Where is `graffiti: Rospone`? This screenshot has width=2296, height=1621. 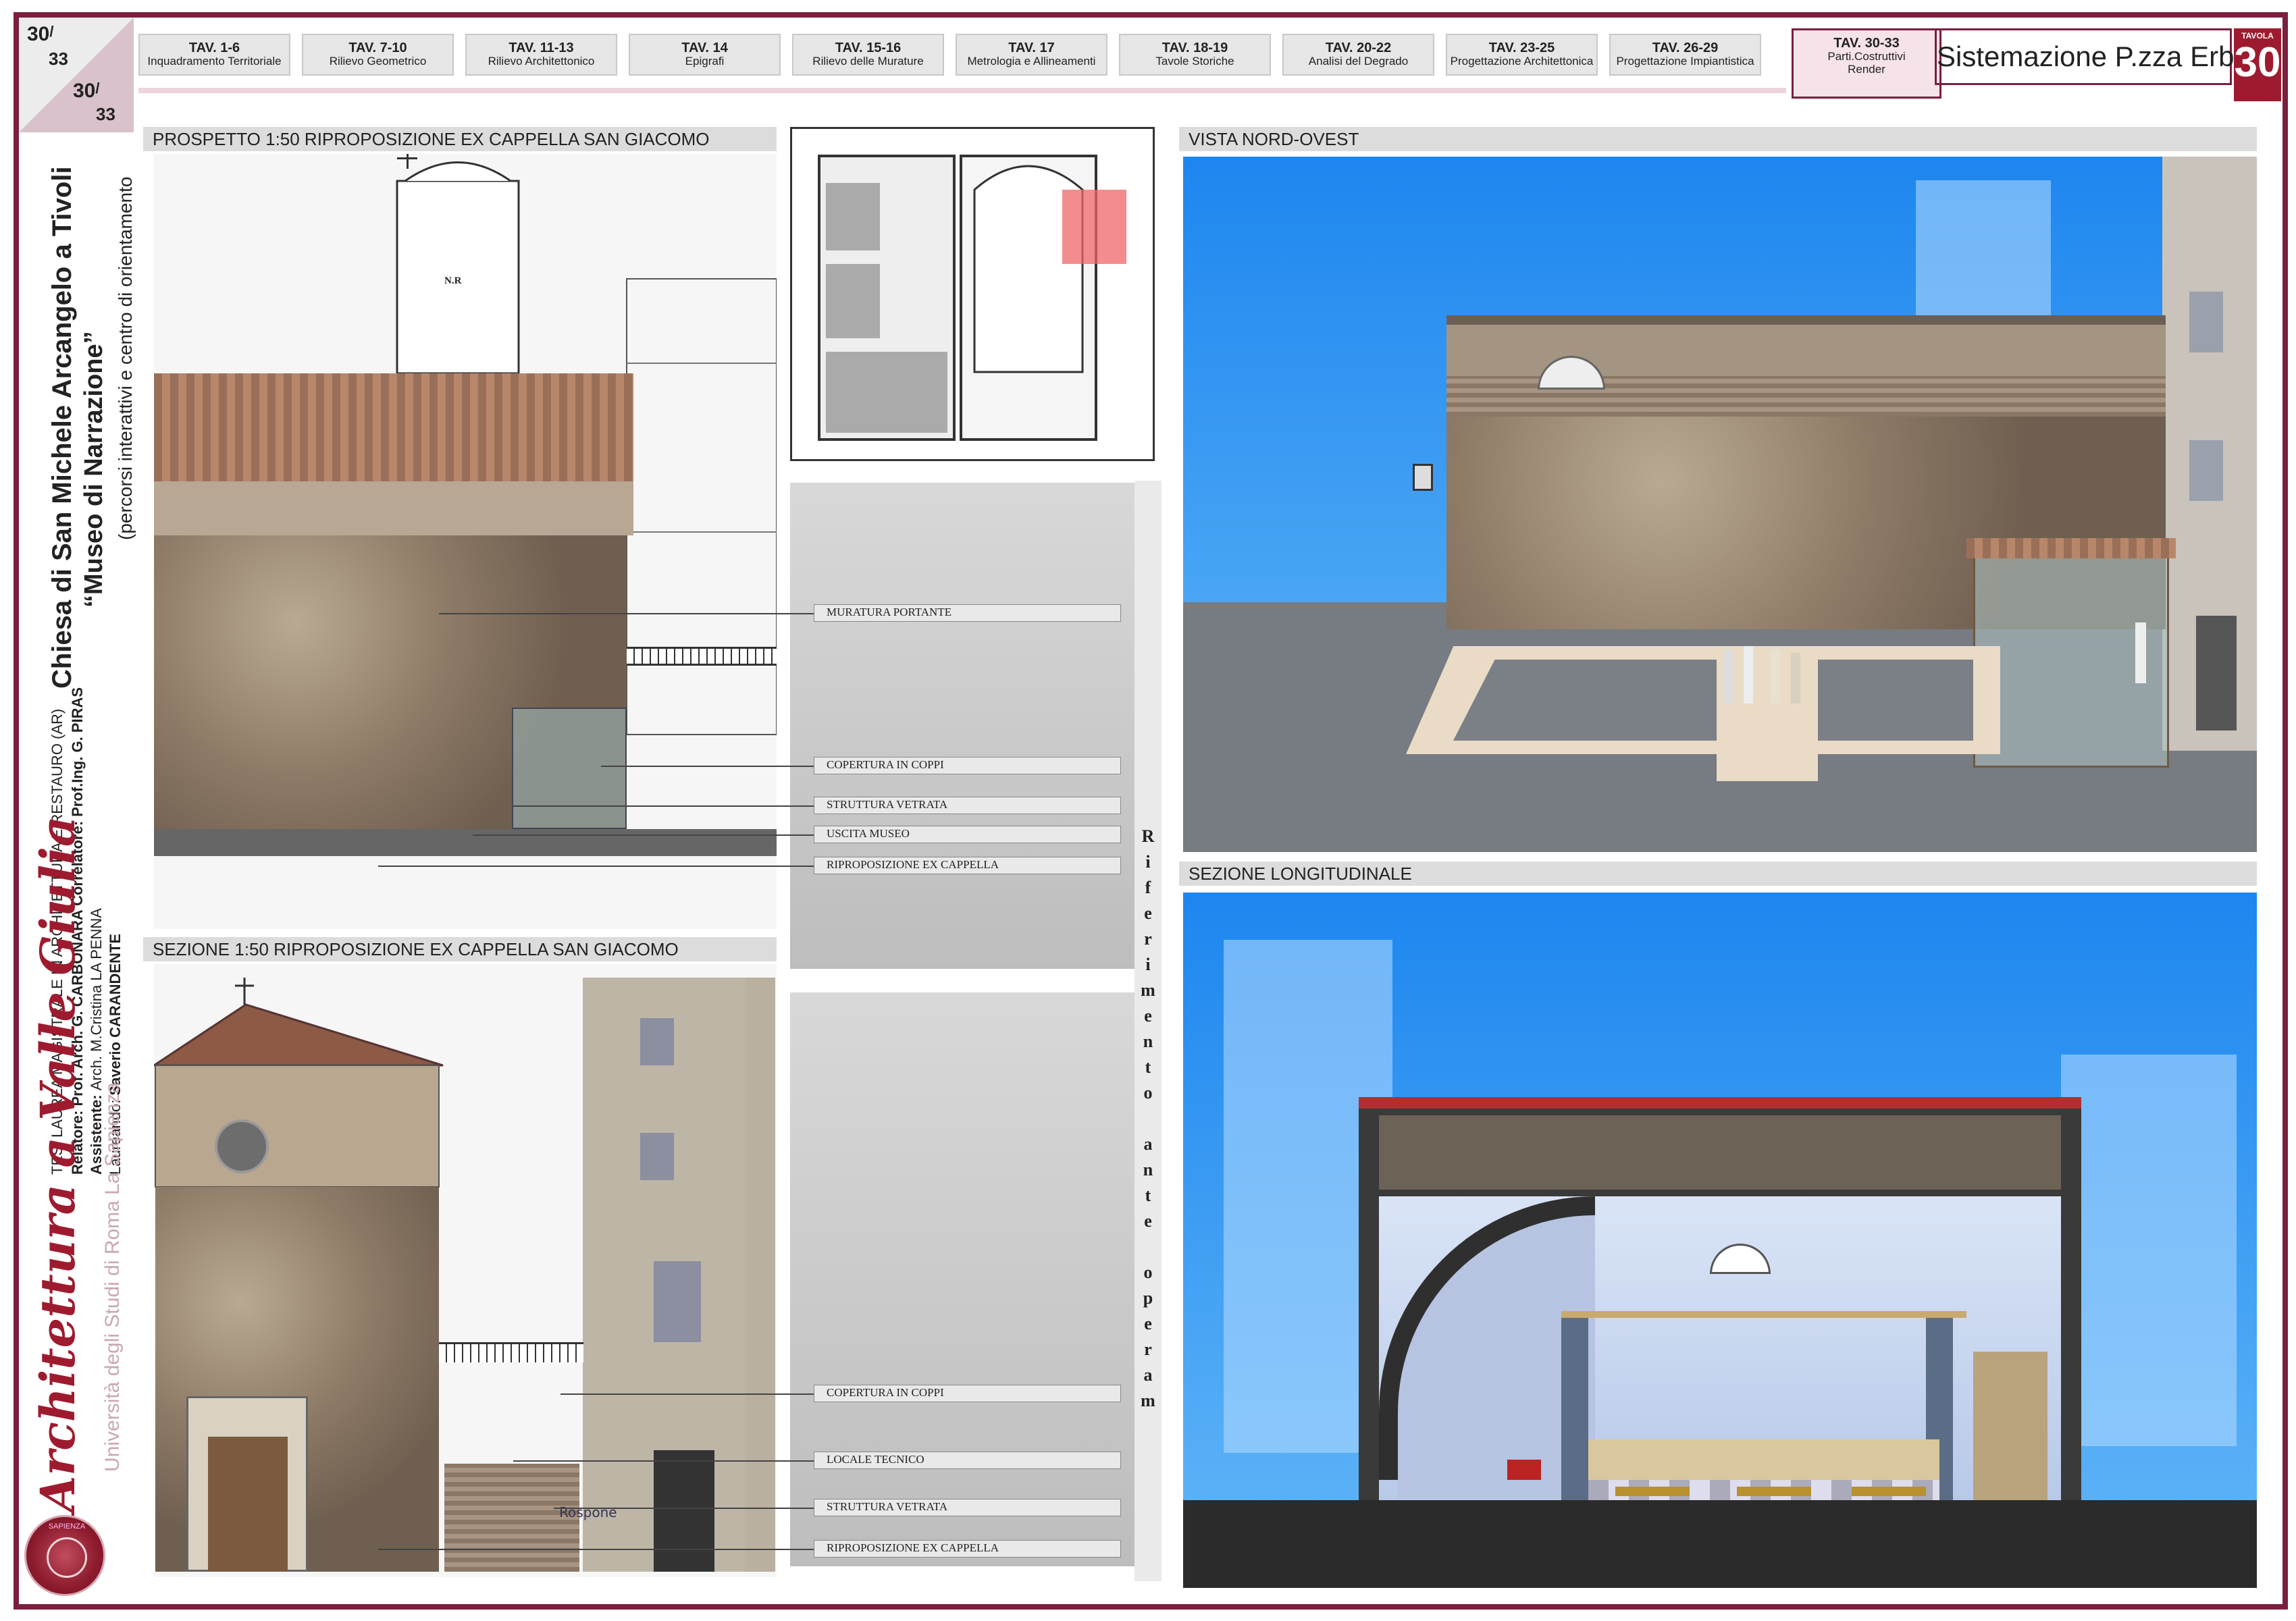
graffiti: Rospone is located at coordinates (588, 1512).